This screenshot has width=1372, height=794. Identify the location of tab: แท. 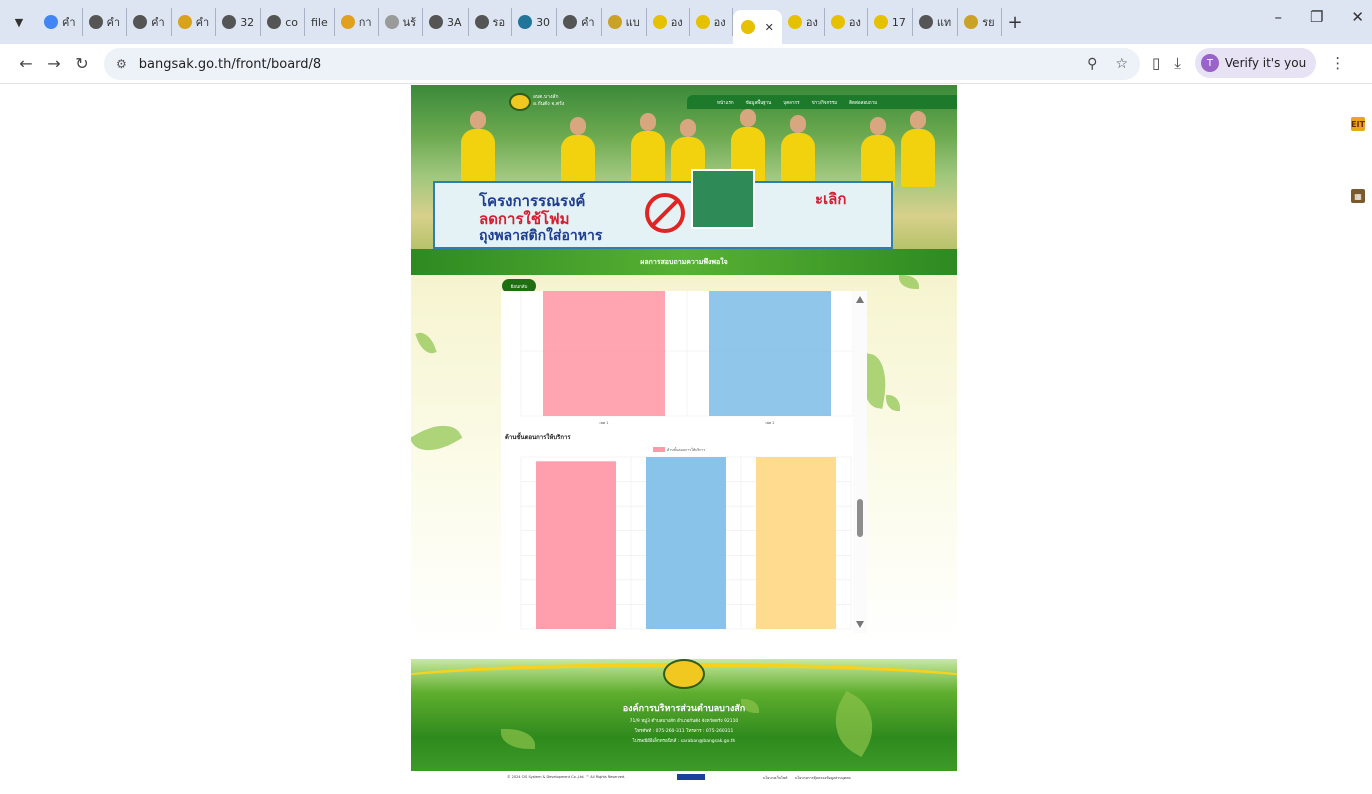
(936, 22).